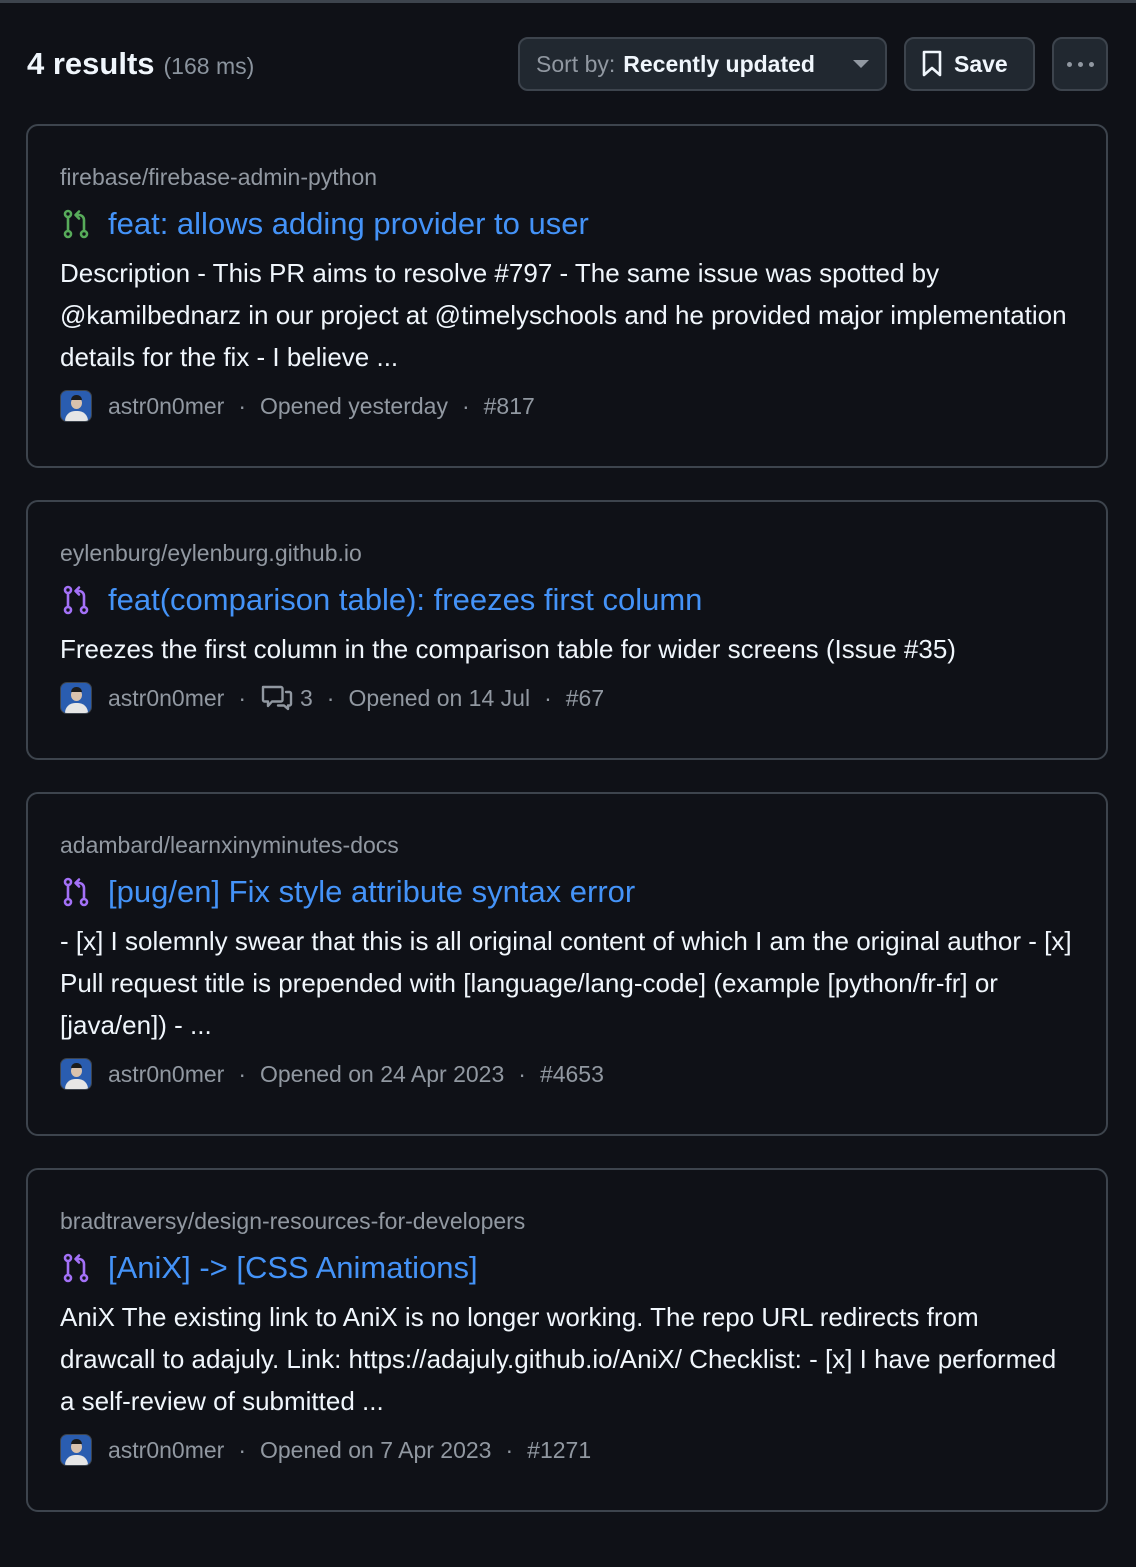 This screenshot has height=1567, width=1136. Describe the element at coordinates (76, 224) in the screenshot. I see `git-pull-request-open-icon` at that location.